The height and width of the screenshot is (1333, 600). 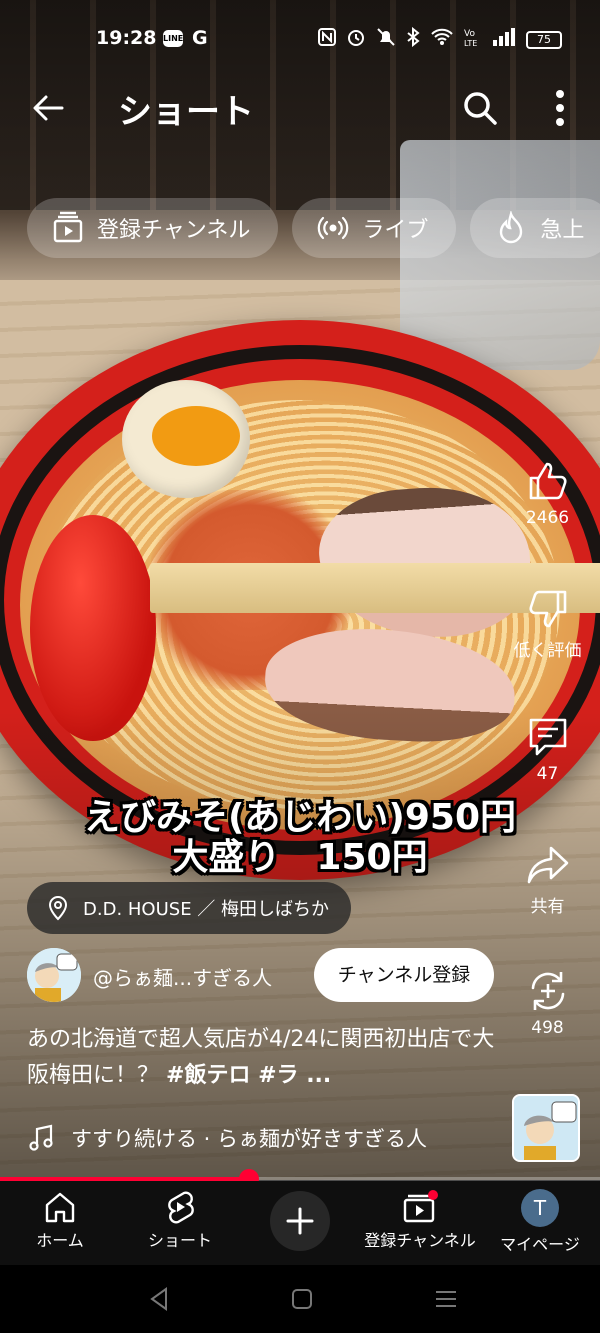 I want to click on channel-avatar, so click(x=54, y=975).